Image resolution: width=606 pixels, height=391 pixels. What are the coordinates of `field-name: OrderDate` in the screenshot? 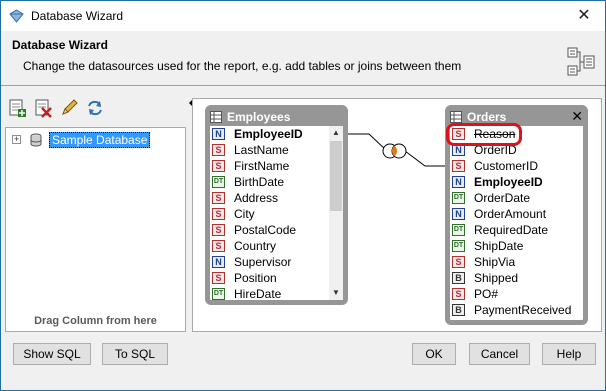 It's located at (502, 198).